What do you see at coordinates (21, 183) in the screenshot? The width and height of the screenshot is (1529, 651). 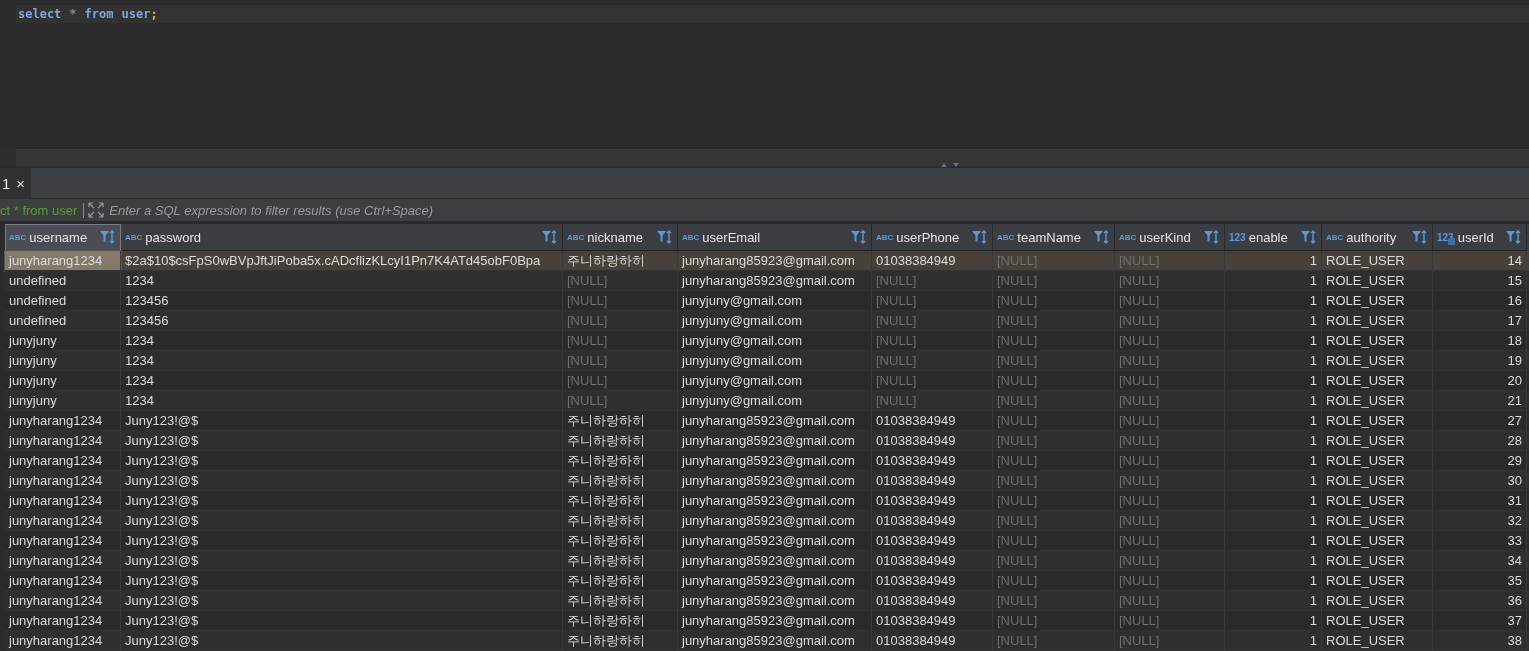 I see `close-icon: ×` at bounding box center [21, 183].